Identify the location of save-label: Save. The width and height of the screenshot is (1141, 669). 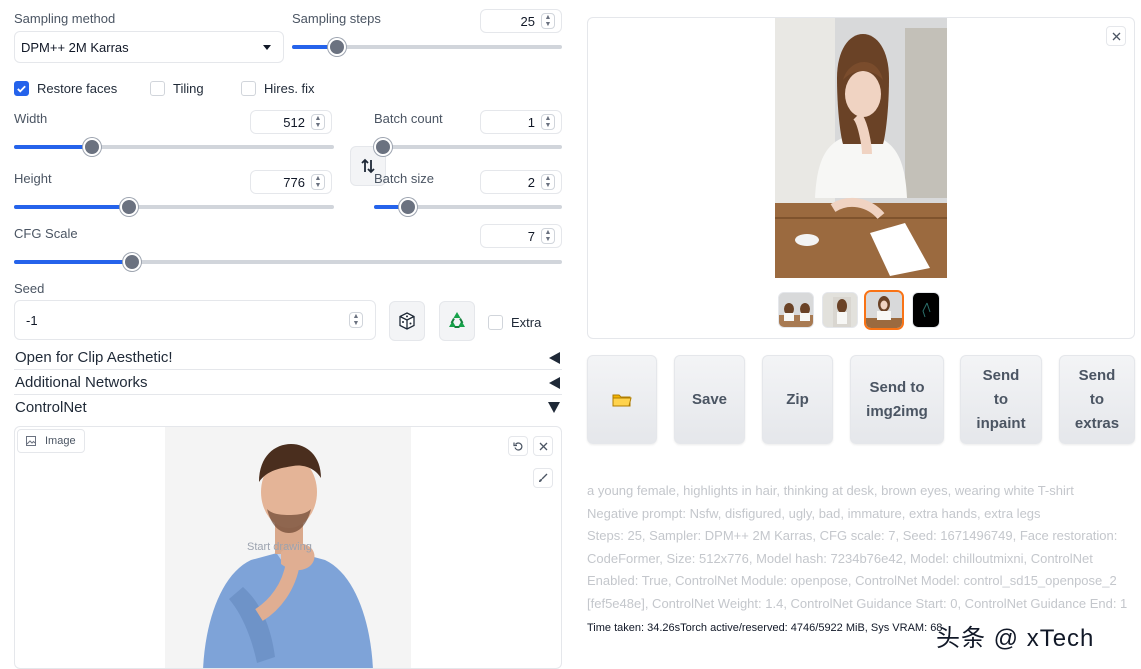
(709, 399).